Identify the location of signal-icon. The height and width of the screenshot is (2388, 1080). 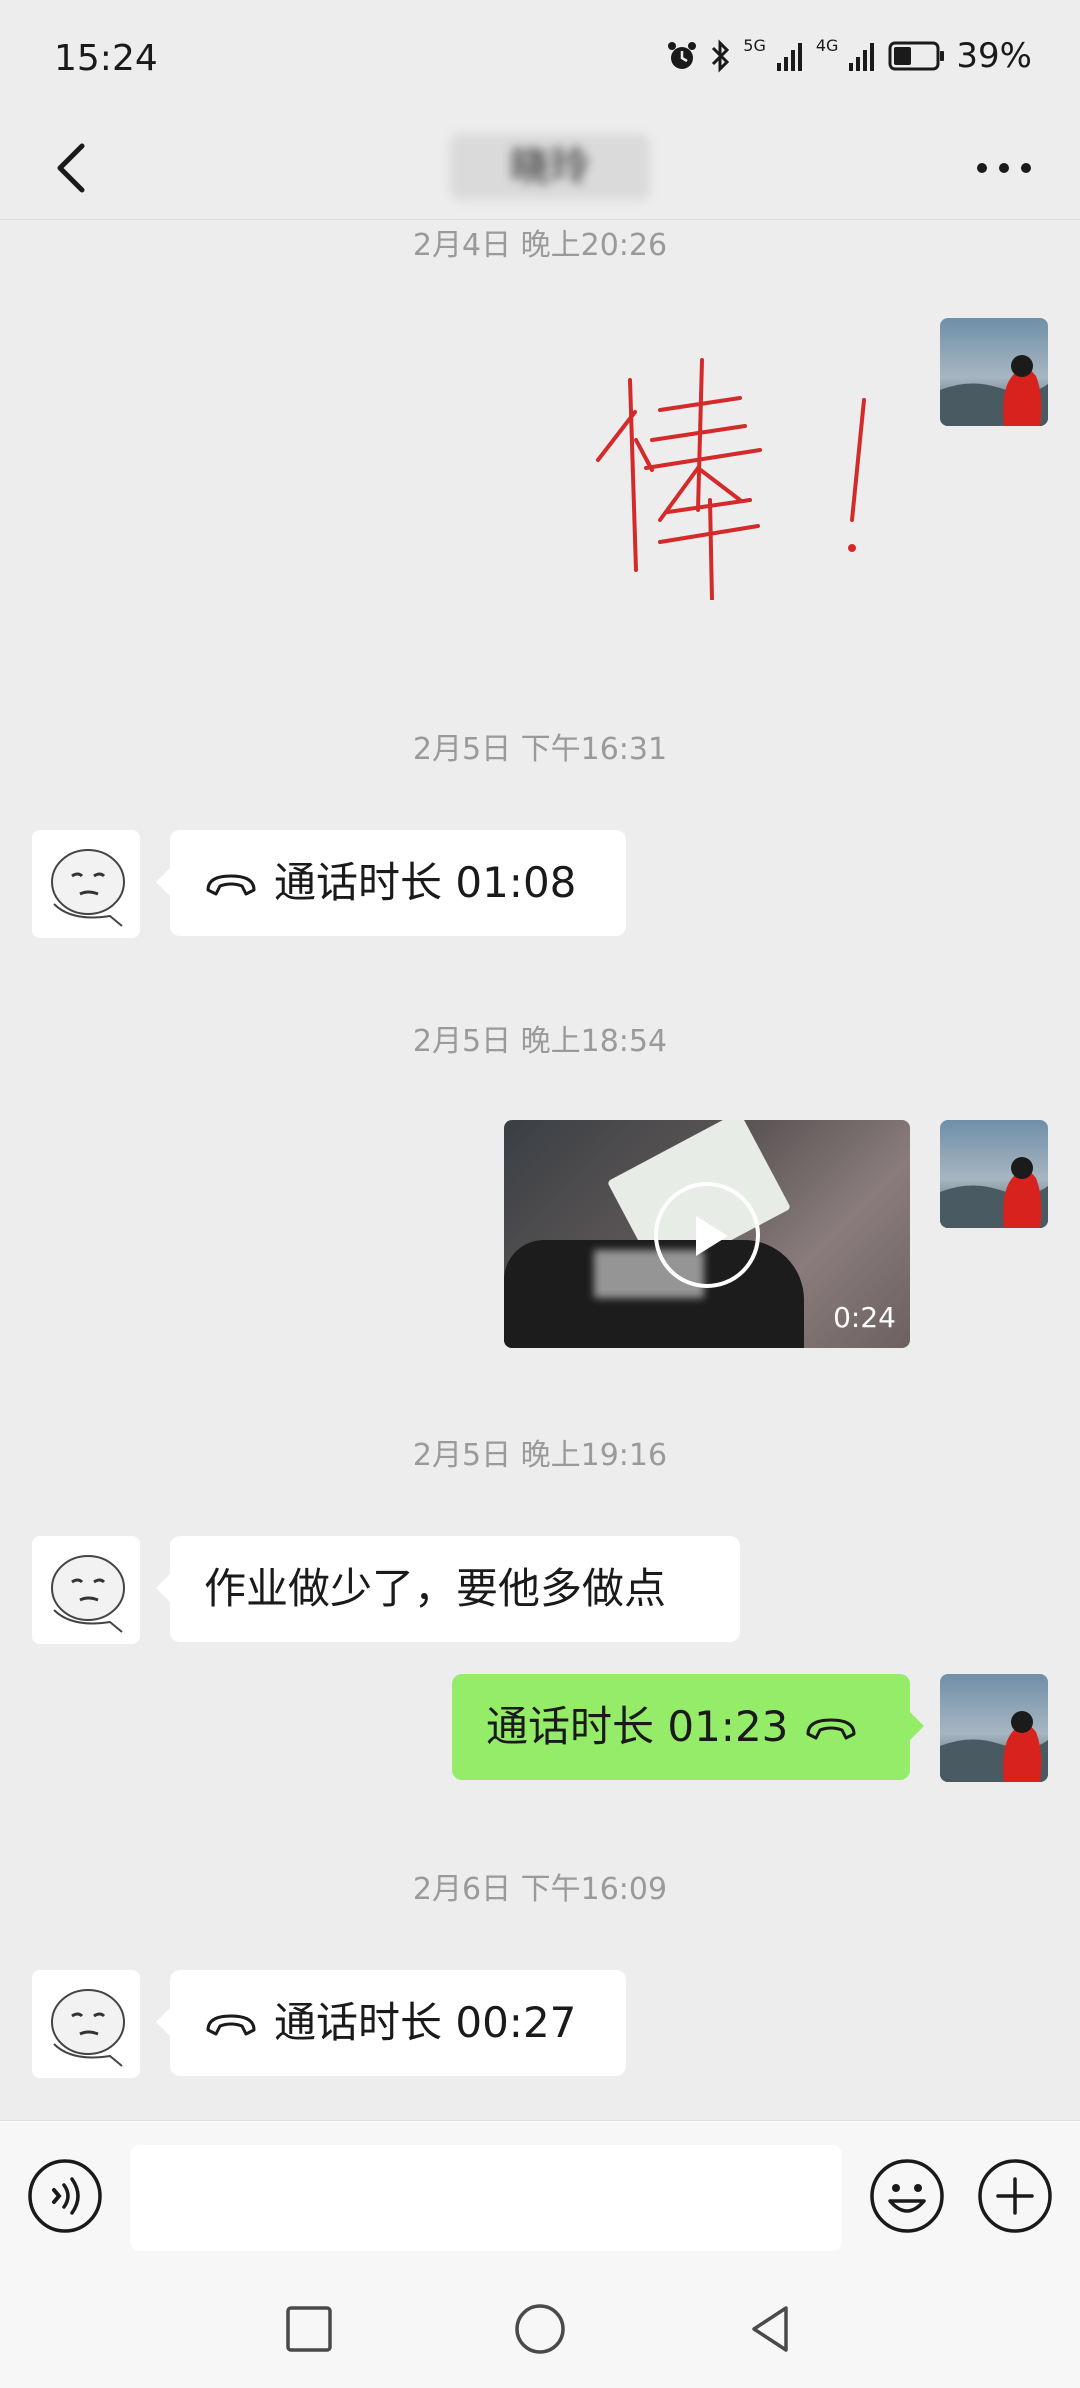
(789, 57).